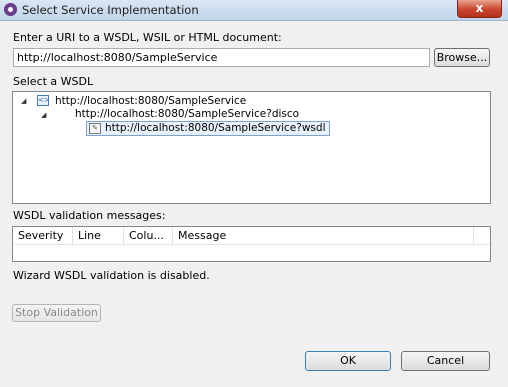 Image resolution: width=508 pixels, height=387 pixels. What do you see at coordinates (110, 10) in the screenshot?
I see `window-title: Select Service Implementation` at bounding box center [110, 10].